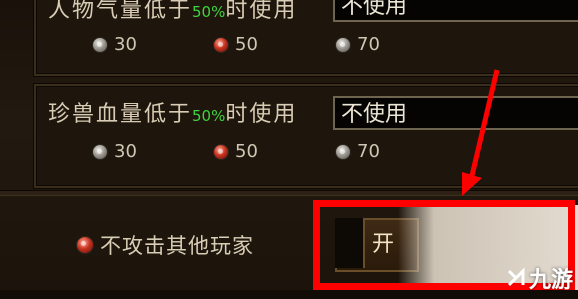 Image resolution: width=578 pixels, height=299 pixels. Describe the element at coordinates (539, 278) in the screenshot. I see `watermark: 九游` at that location.